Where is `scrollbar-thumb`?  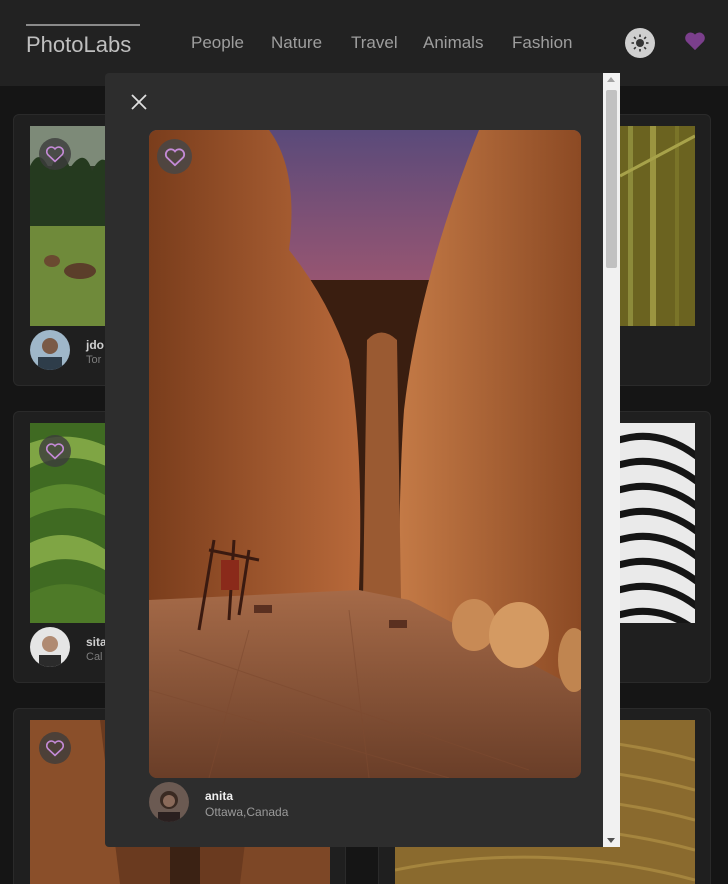
scrollbar-thumb is located at coordinates (611, 179).